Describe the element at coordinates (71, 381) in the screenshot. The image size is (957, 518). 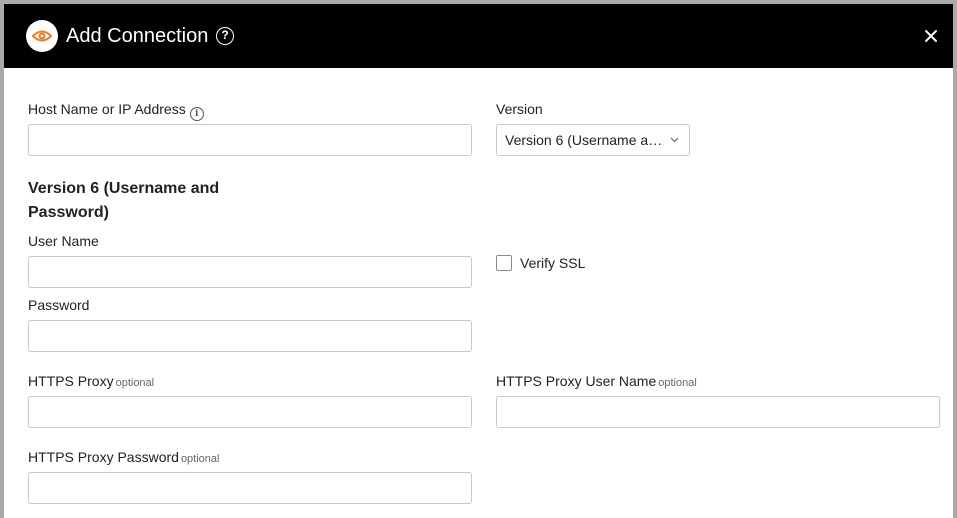
I see `https-proxy-label-text: HTTPS Proxy` at that location.